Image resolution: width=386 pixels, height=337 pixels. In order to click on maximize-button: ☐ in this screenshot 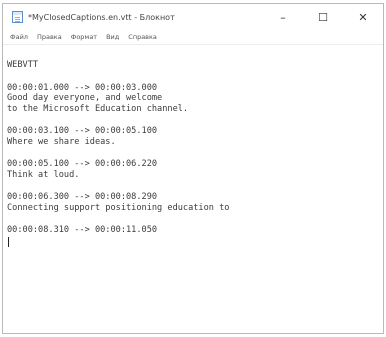, I will do `click(323, 17)`.